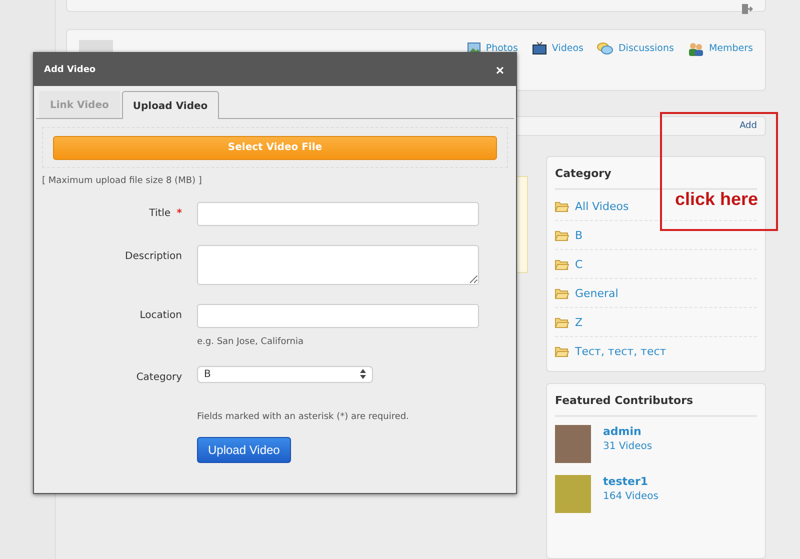 The image size is (800, 559). Describe the element at coordinates (656, 405) in the screenshot. I see `card-title: Featured Contributors` at that location.